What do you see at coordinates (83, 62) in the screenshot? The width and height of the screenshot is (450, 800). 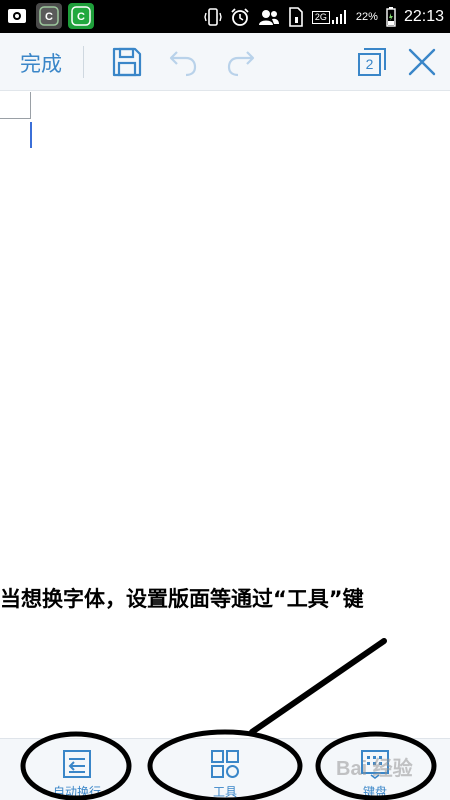 I see `toolbar-divider` at bounding box center [83, 62].